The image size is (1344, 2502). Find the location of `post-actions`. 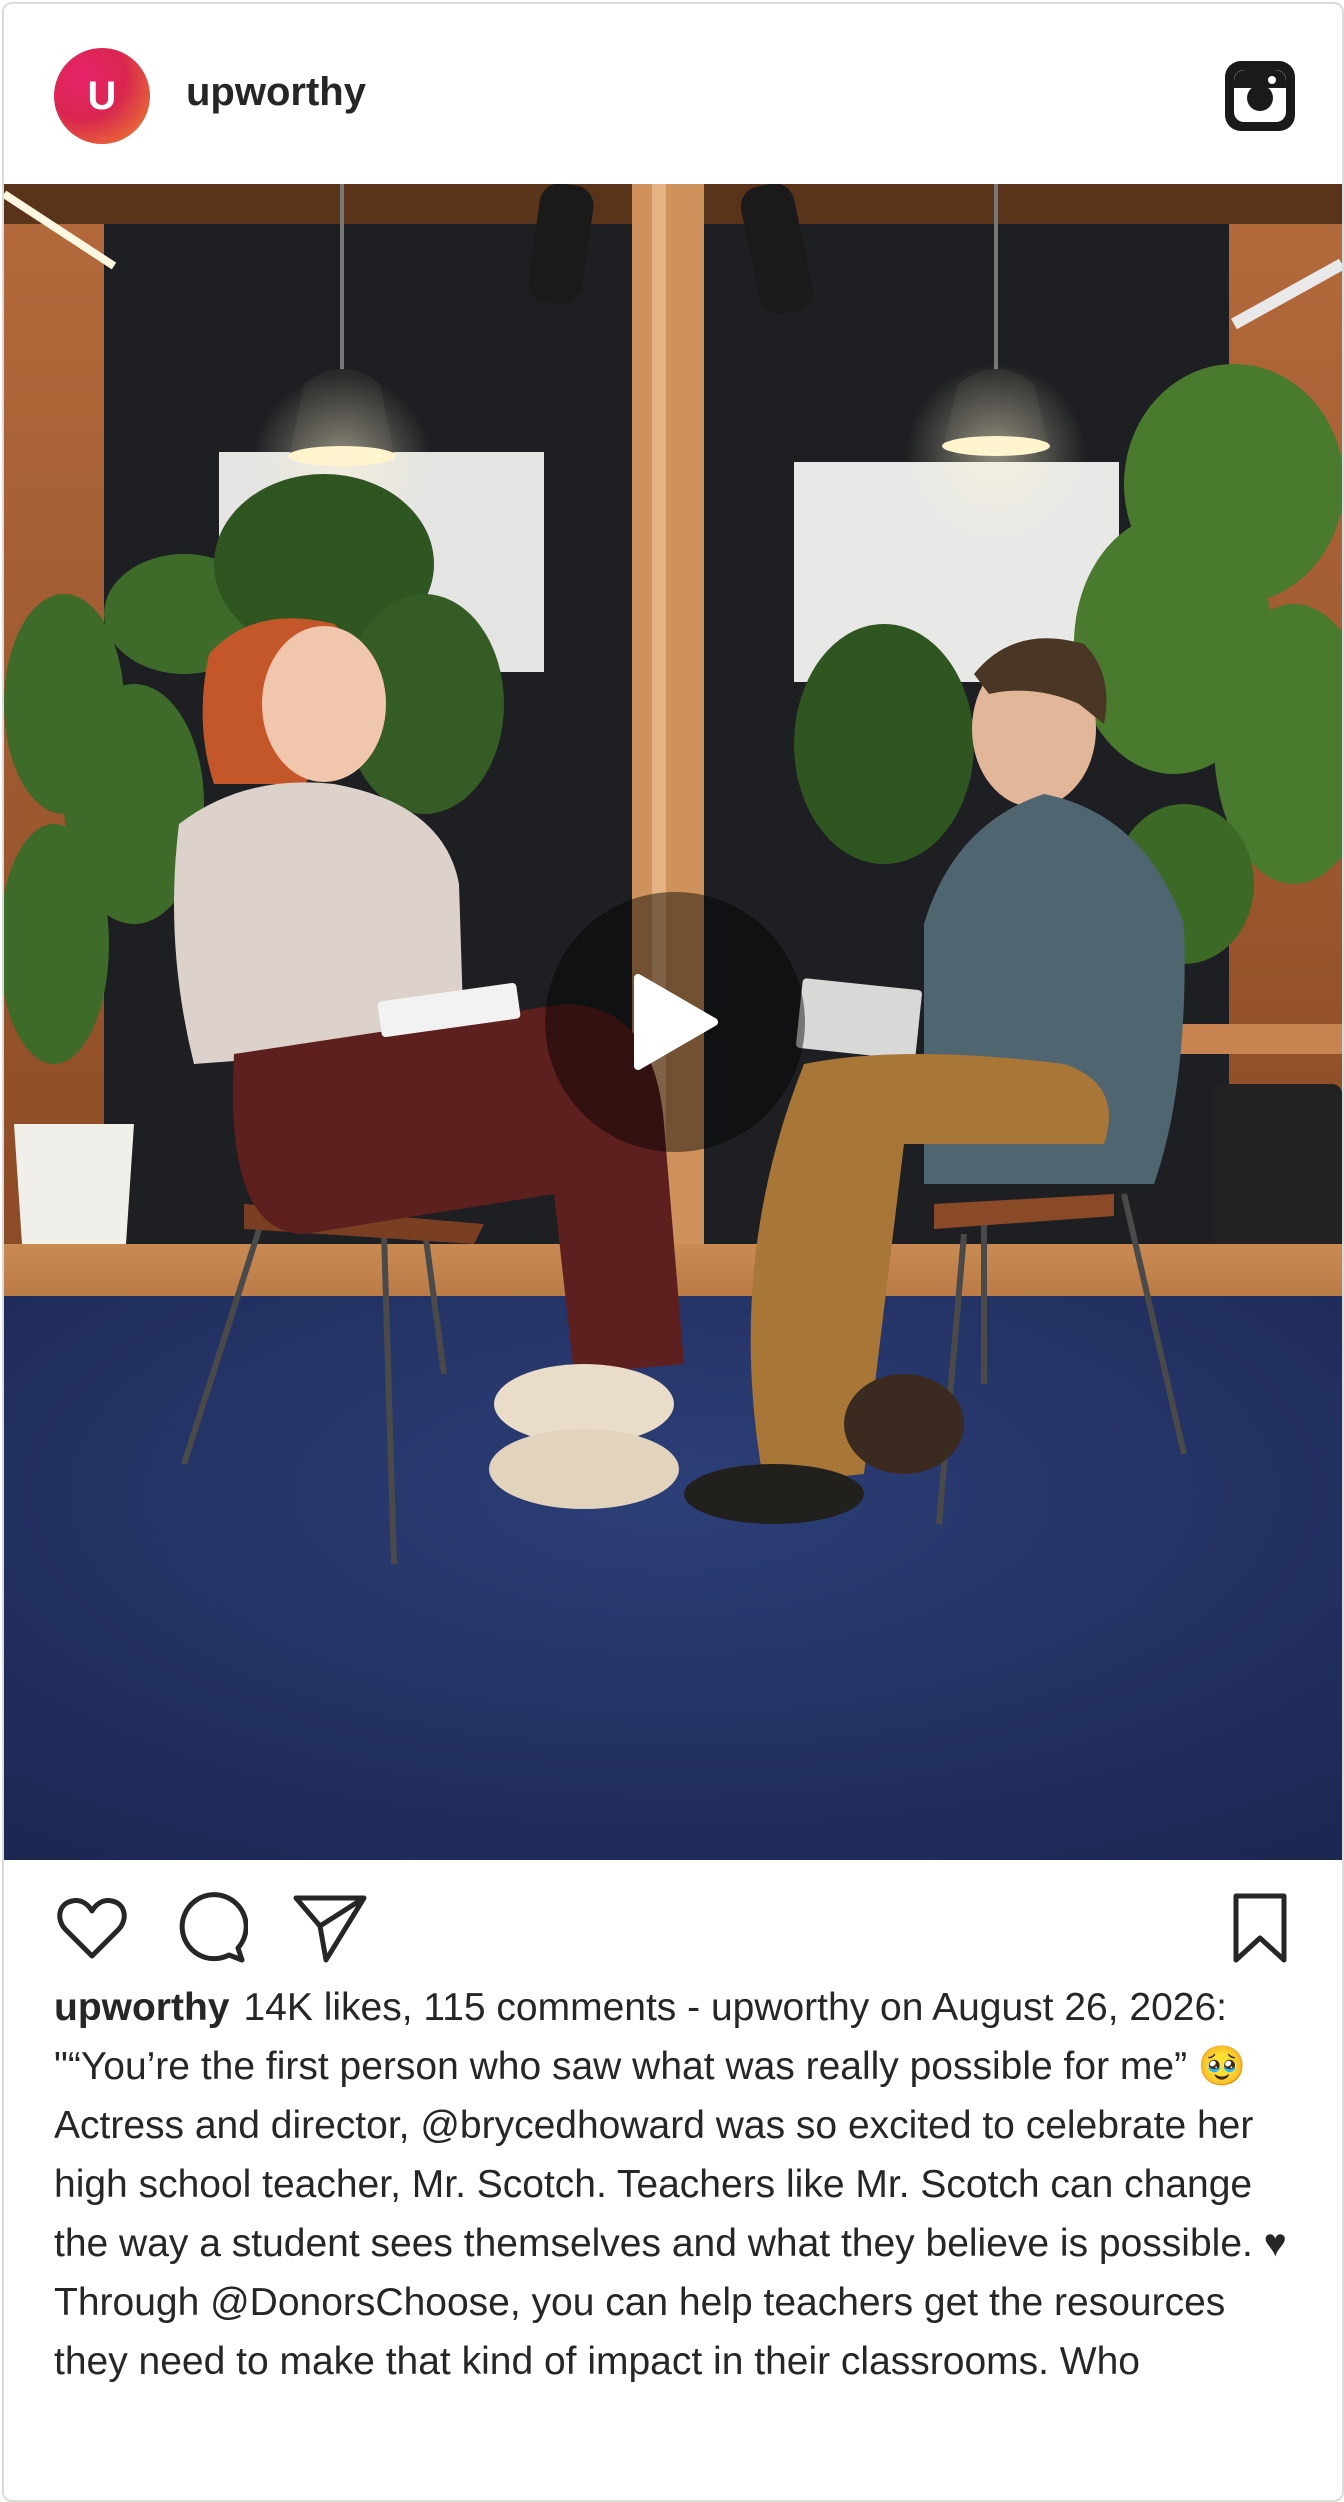

post-actions is located at coordinates (673, 1920).